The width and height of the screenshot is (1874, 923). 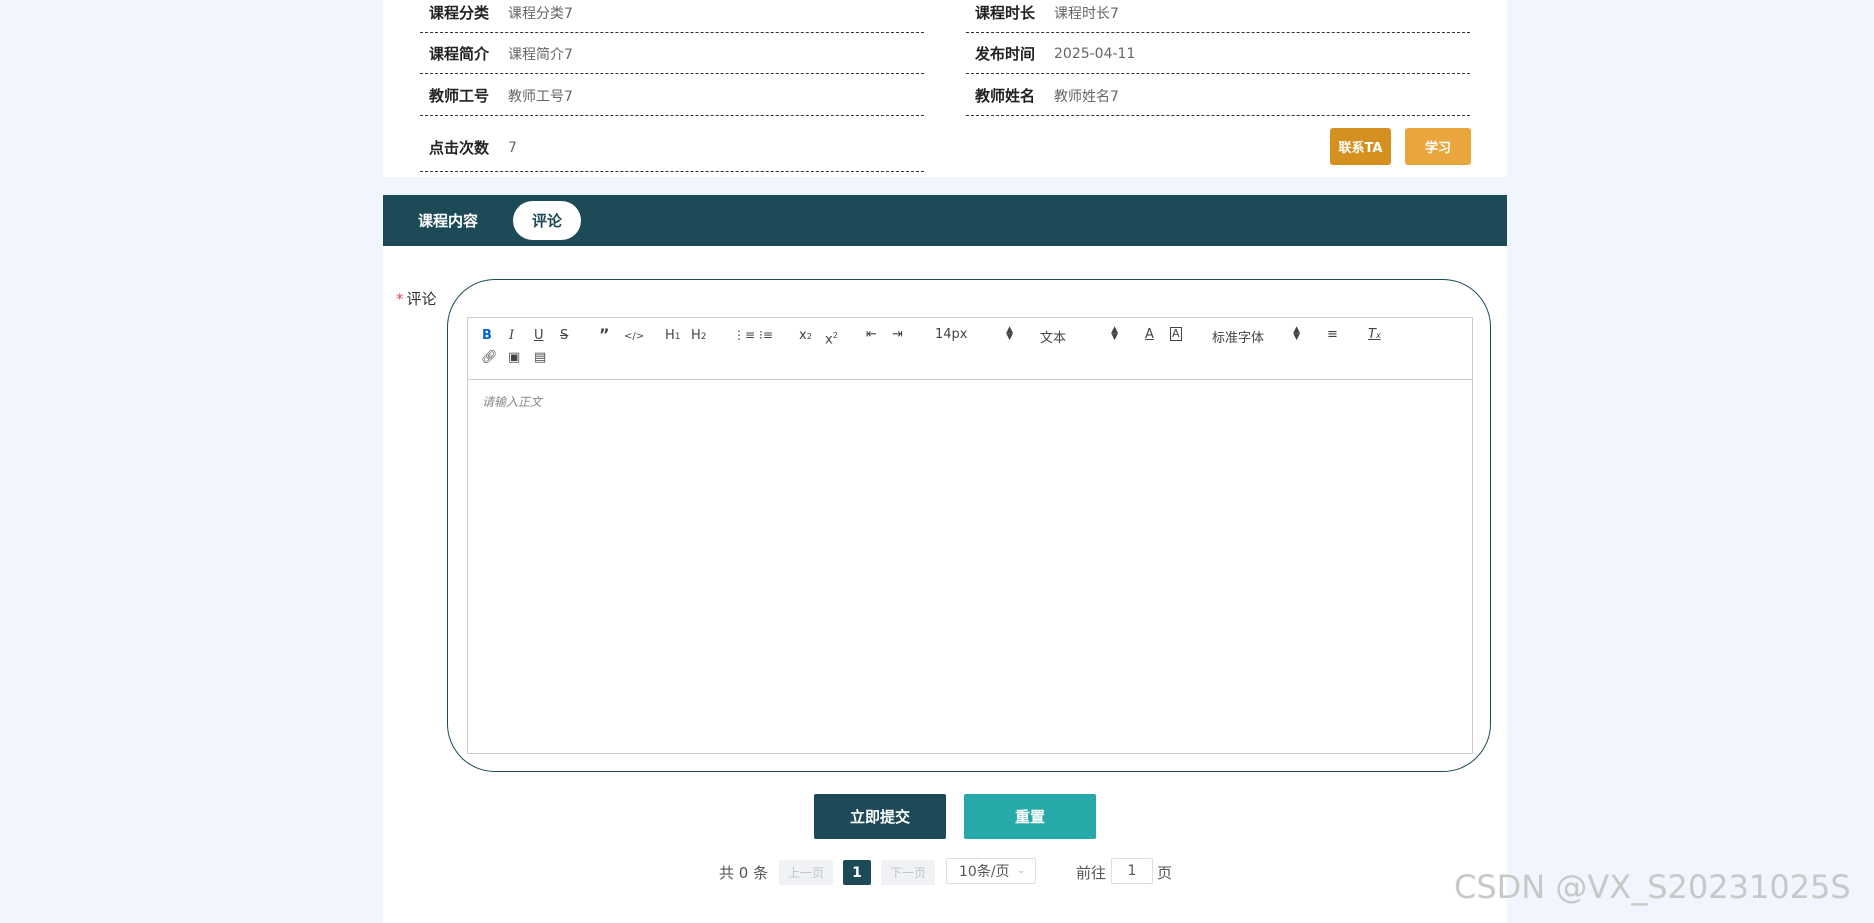 I want to click on info-row-teacher-name: 教师姓名 教师姓名7, so click(x=1218, y=96).